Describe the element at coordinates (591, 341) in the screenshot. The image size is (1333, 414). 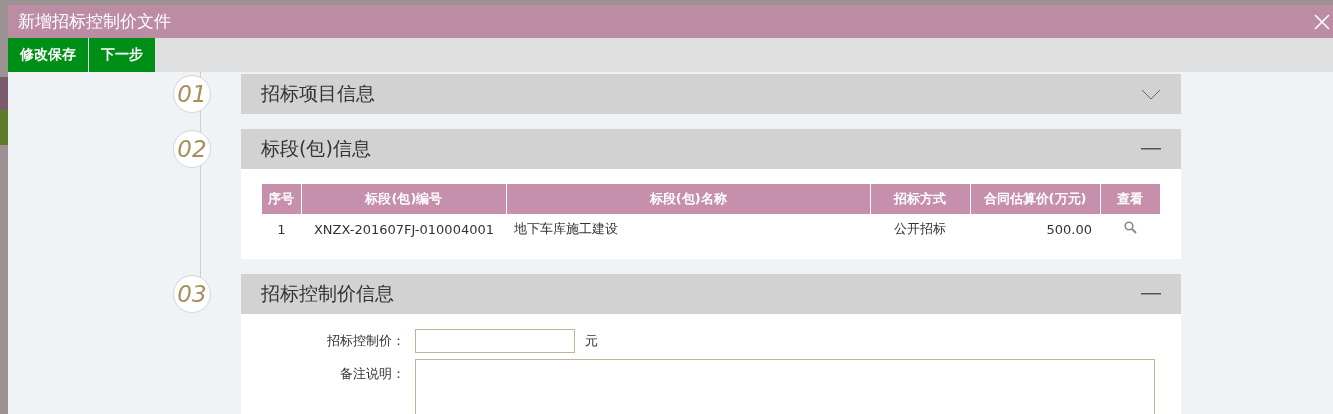
I see `unit-label: 元` at that location.